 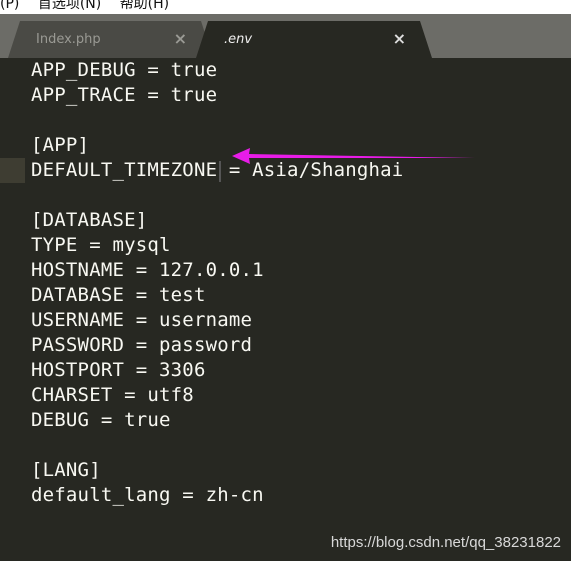 I want to click on code-line: DATABASE = test, so click(x=118, y=295).